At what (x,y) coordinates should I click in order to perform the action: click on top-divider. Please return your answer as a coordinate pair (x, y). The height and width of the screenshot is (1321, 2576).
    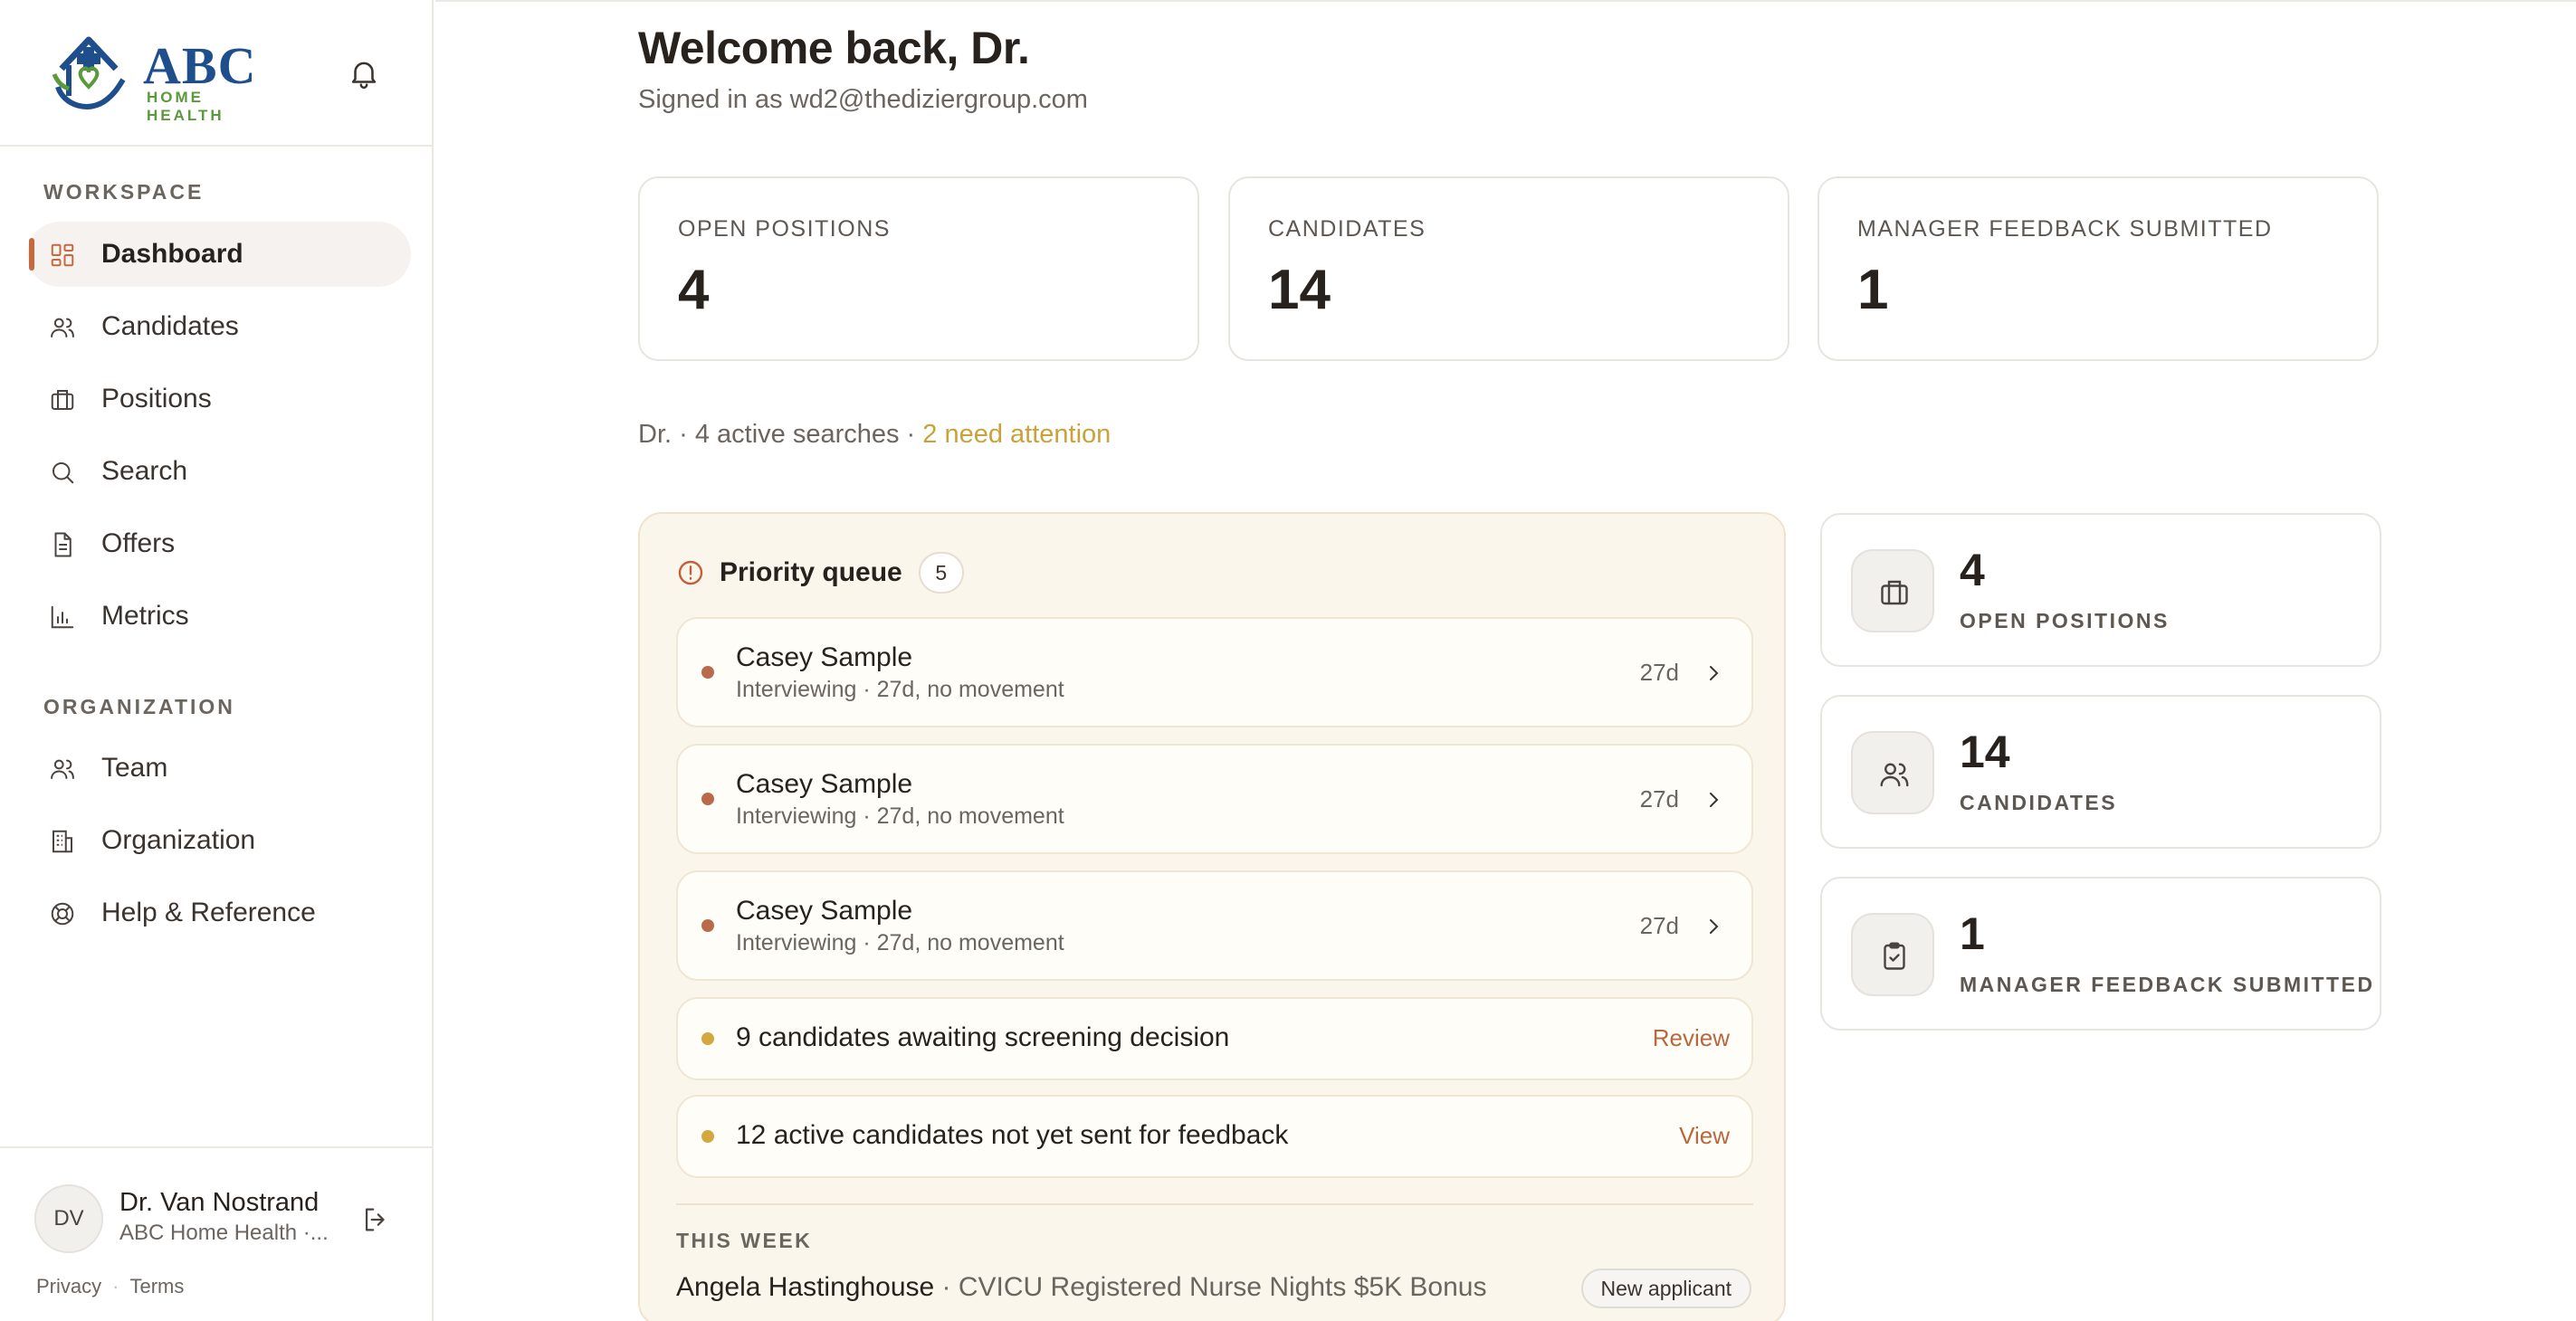
    Looking at the image, I should click on (1506, 1).